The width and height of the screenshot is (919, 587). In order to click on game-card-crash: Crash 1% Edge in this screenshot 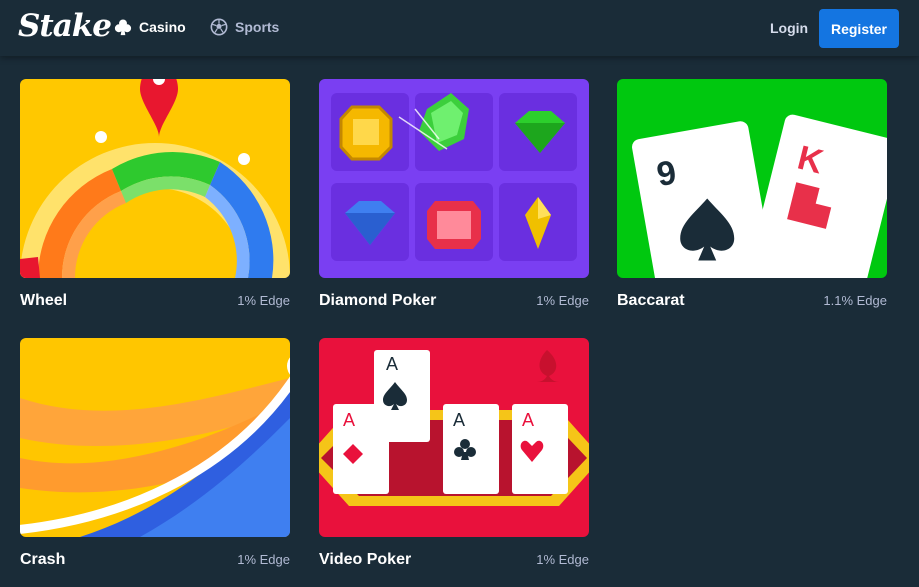, I will do `click(155, 453)`.